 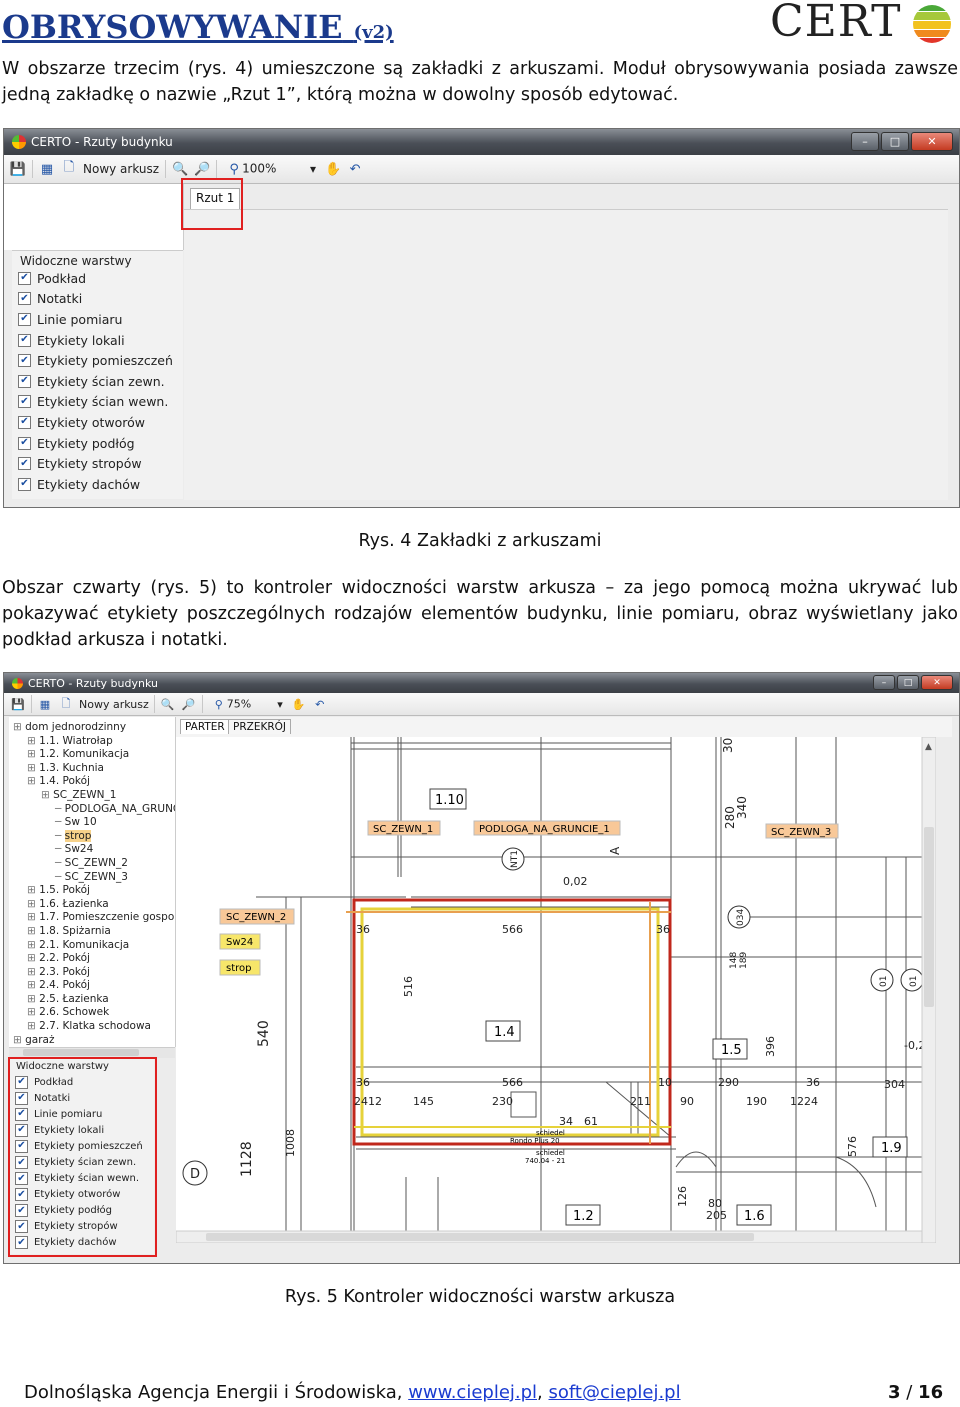 What do you see at coordinates (92, 946) in the screenshot?
I see `tree-node: ⊞ 2.1. Komunikacja` at bounding box center [92, 946].